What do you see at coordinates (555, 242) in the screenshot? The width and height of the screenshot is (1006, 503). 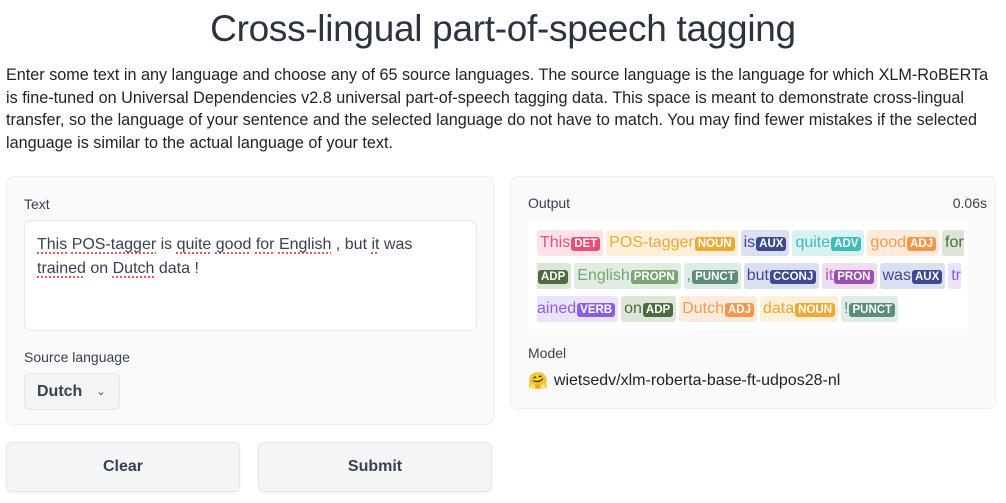 I see `token-word: This` at bounding box center [555, 242].